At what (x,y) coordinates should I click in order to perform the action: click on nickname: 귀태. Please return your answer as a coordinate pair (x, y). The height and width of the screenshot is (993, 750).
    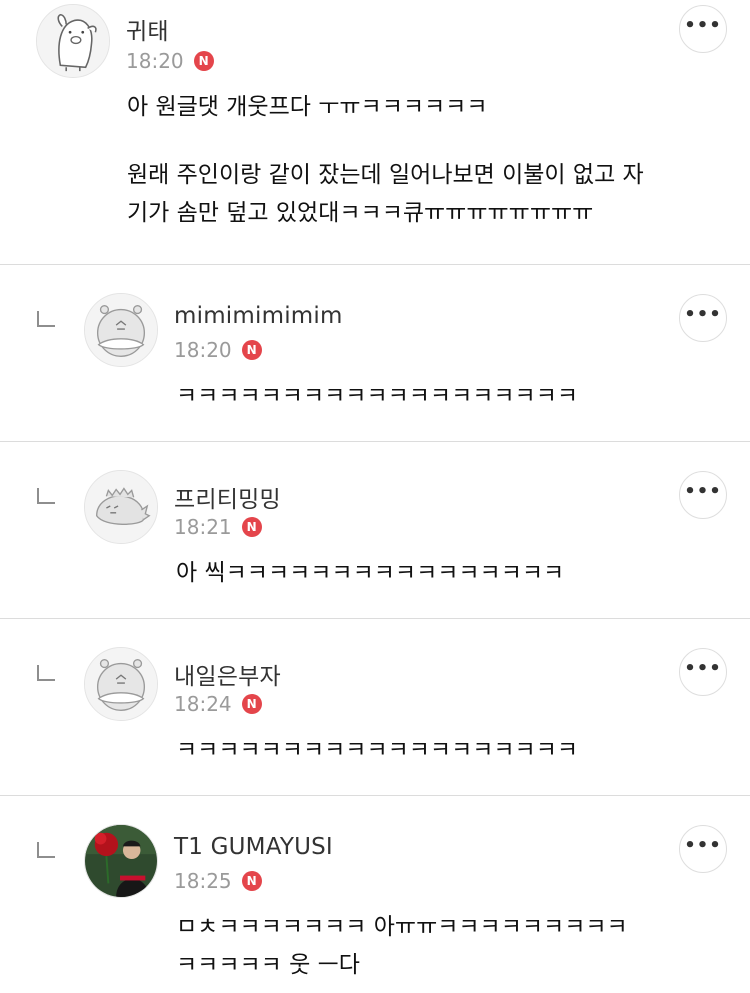
    Looking at the image, I should click on (147, 29).